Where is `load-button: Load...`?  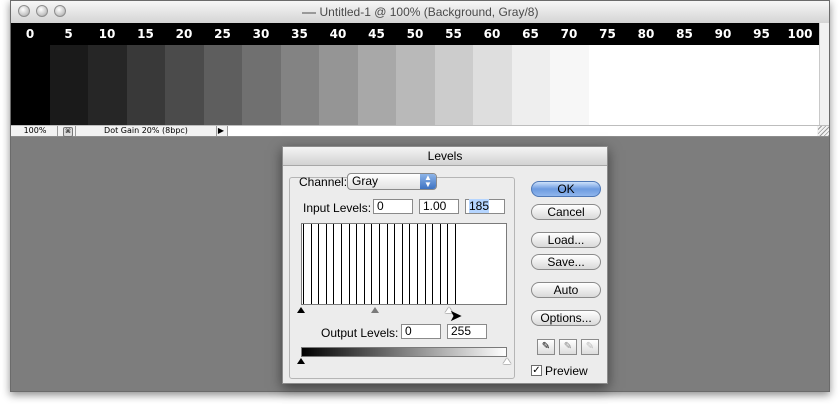
load-button: Load... is located at coordinates (566, 240).